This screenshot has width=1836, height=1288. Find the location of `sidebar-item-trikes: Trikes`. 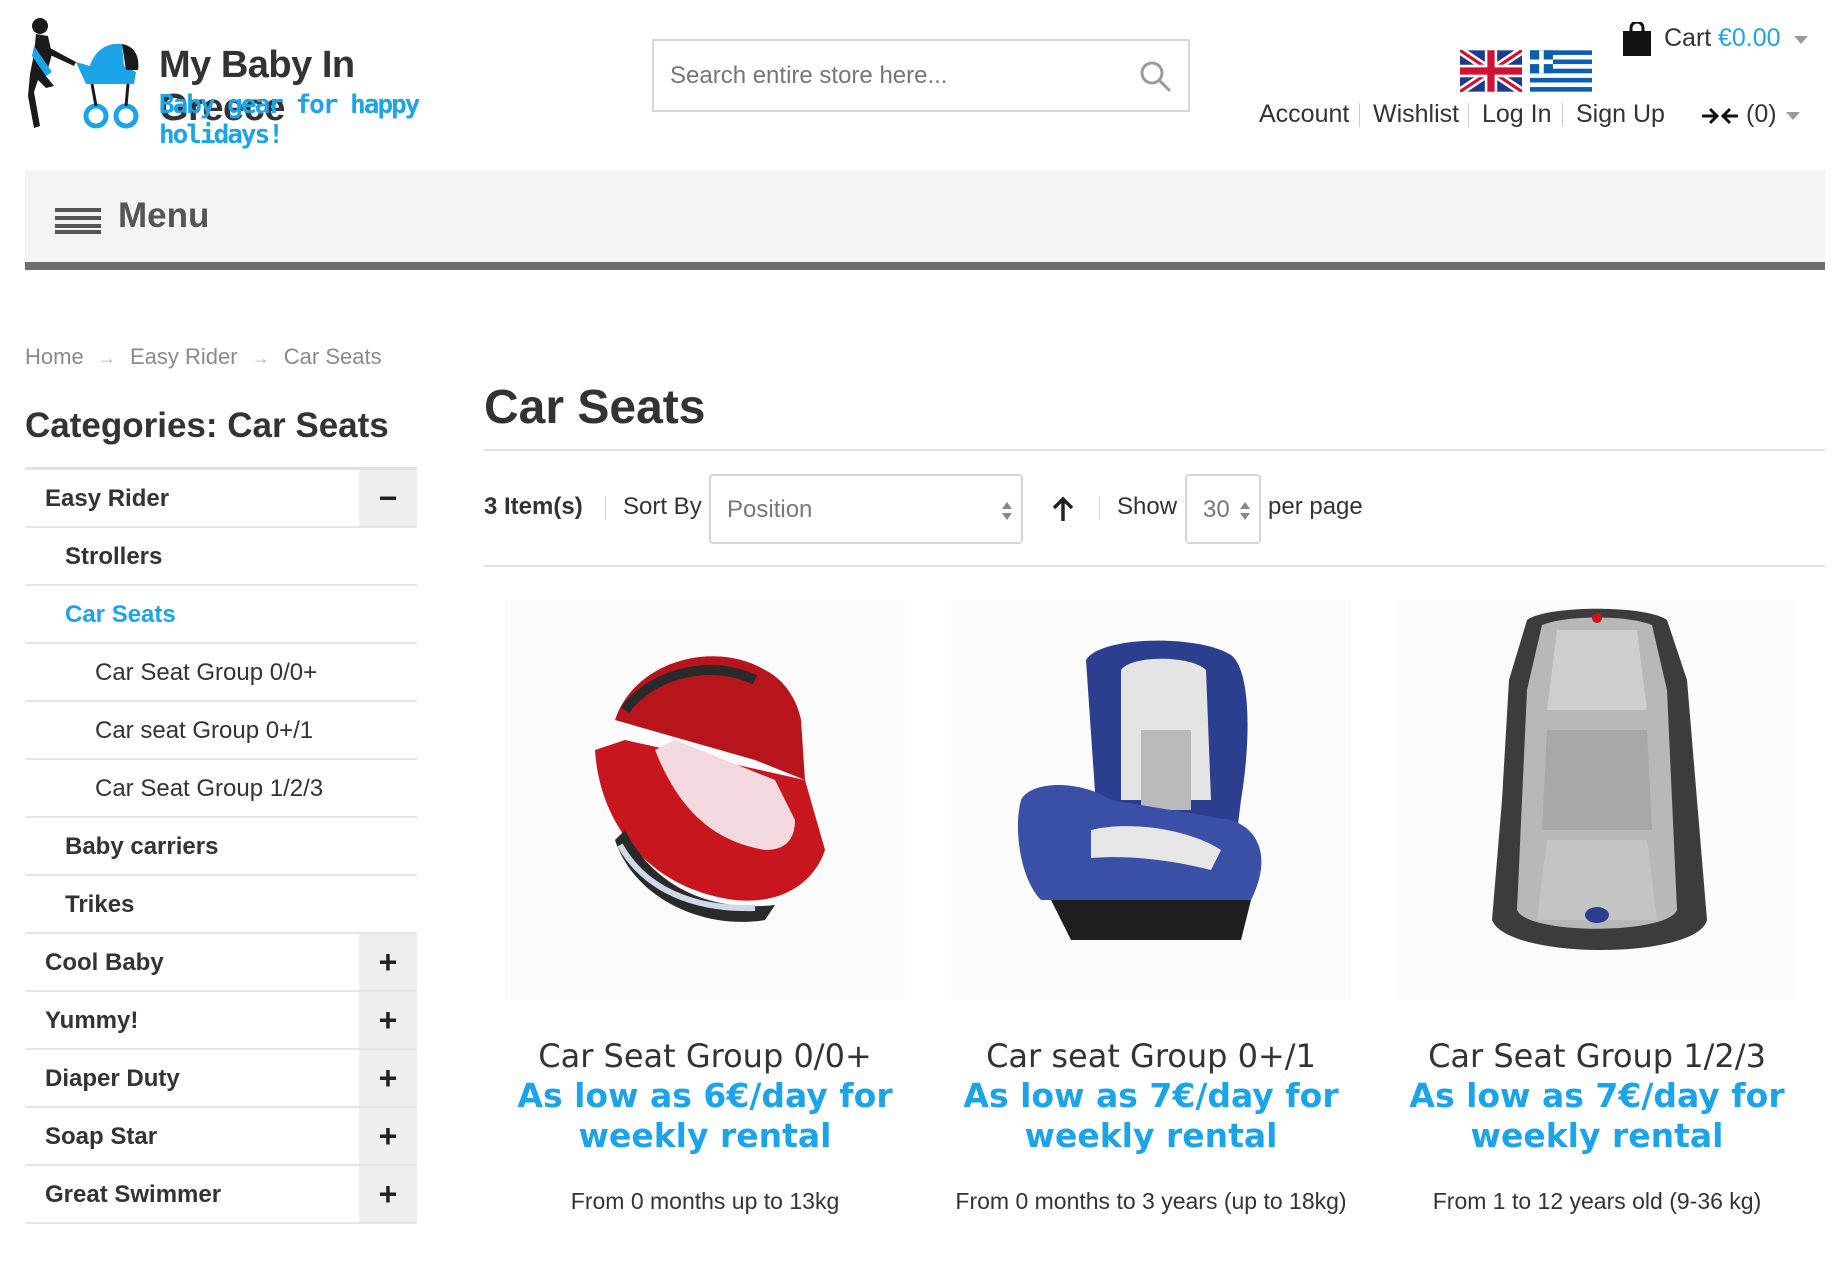

sidebar-item-trikes: Trikes is located at coordinates (221, 905).